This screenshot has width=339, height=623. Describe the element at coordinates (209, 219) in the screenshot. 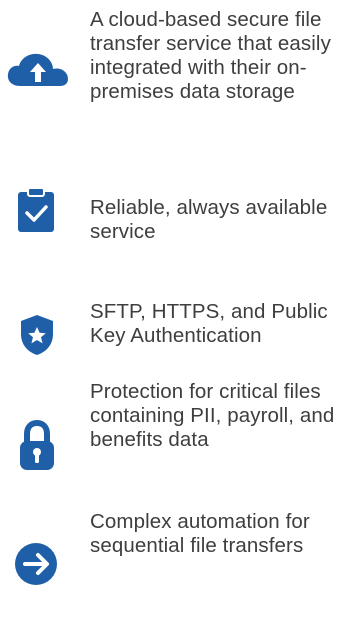

I see `feature-text-reliable: Reliable, always available service` at that location.